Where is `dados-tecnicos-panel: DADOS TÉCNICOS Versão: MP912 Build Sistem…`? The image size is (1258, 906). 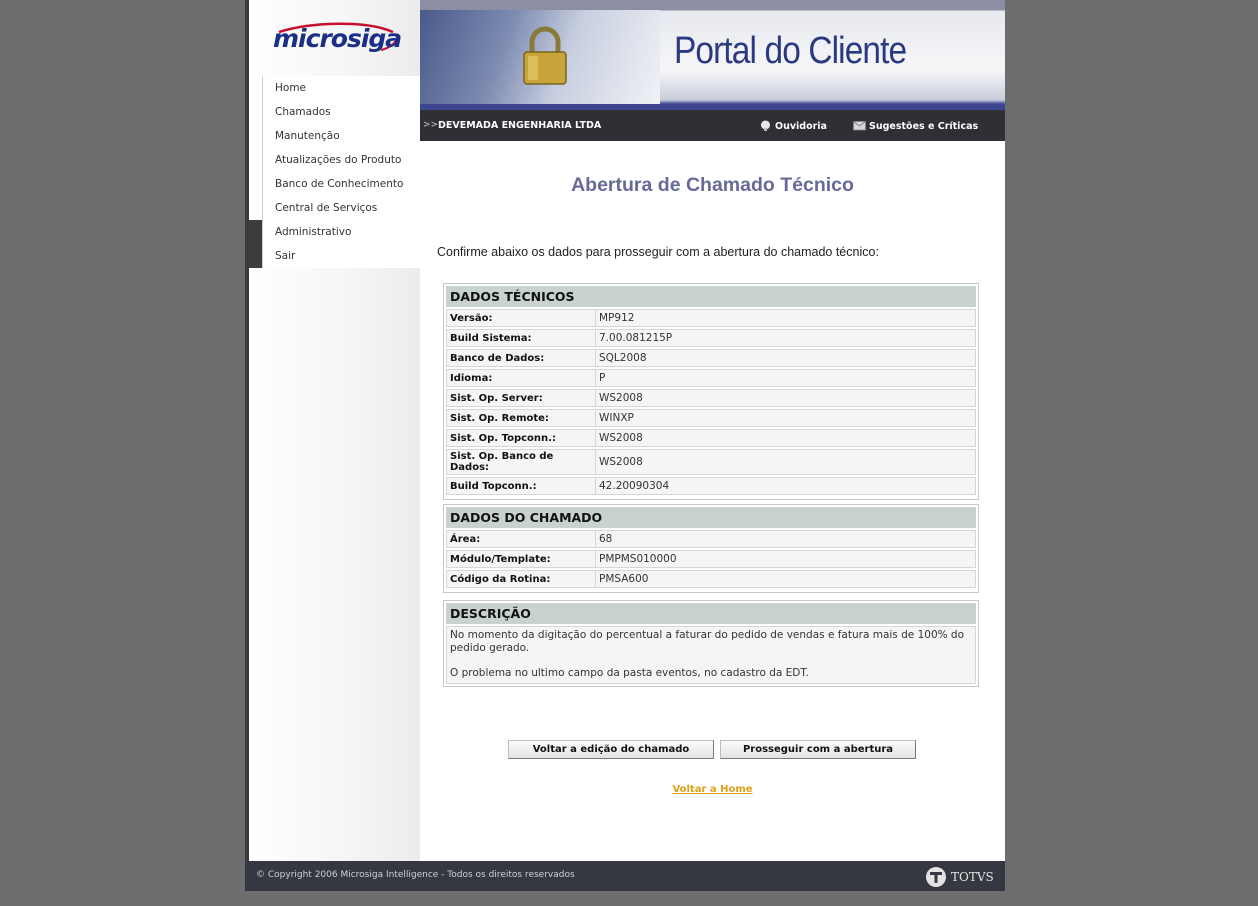 dados-tecnicos-panel: DADOS TÉCNICOS Versão: MP912 Build Sistem… is located at coordinates (711, 391).